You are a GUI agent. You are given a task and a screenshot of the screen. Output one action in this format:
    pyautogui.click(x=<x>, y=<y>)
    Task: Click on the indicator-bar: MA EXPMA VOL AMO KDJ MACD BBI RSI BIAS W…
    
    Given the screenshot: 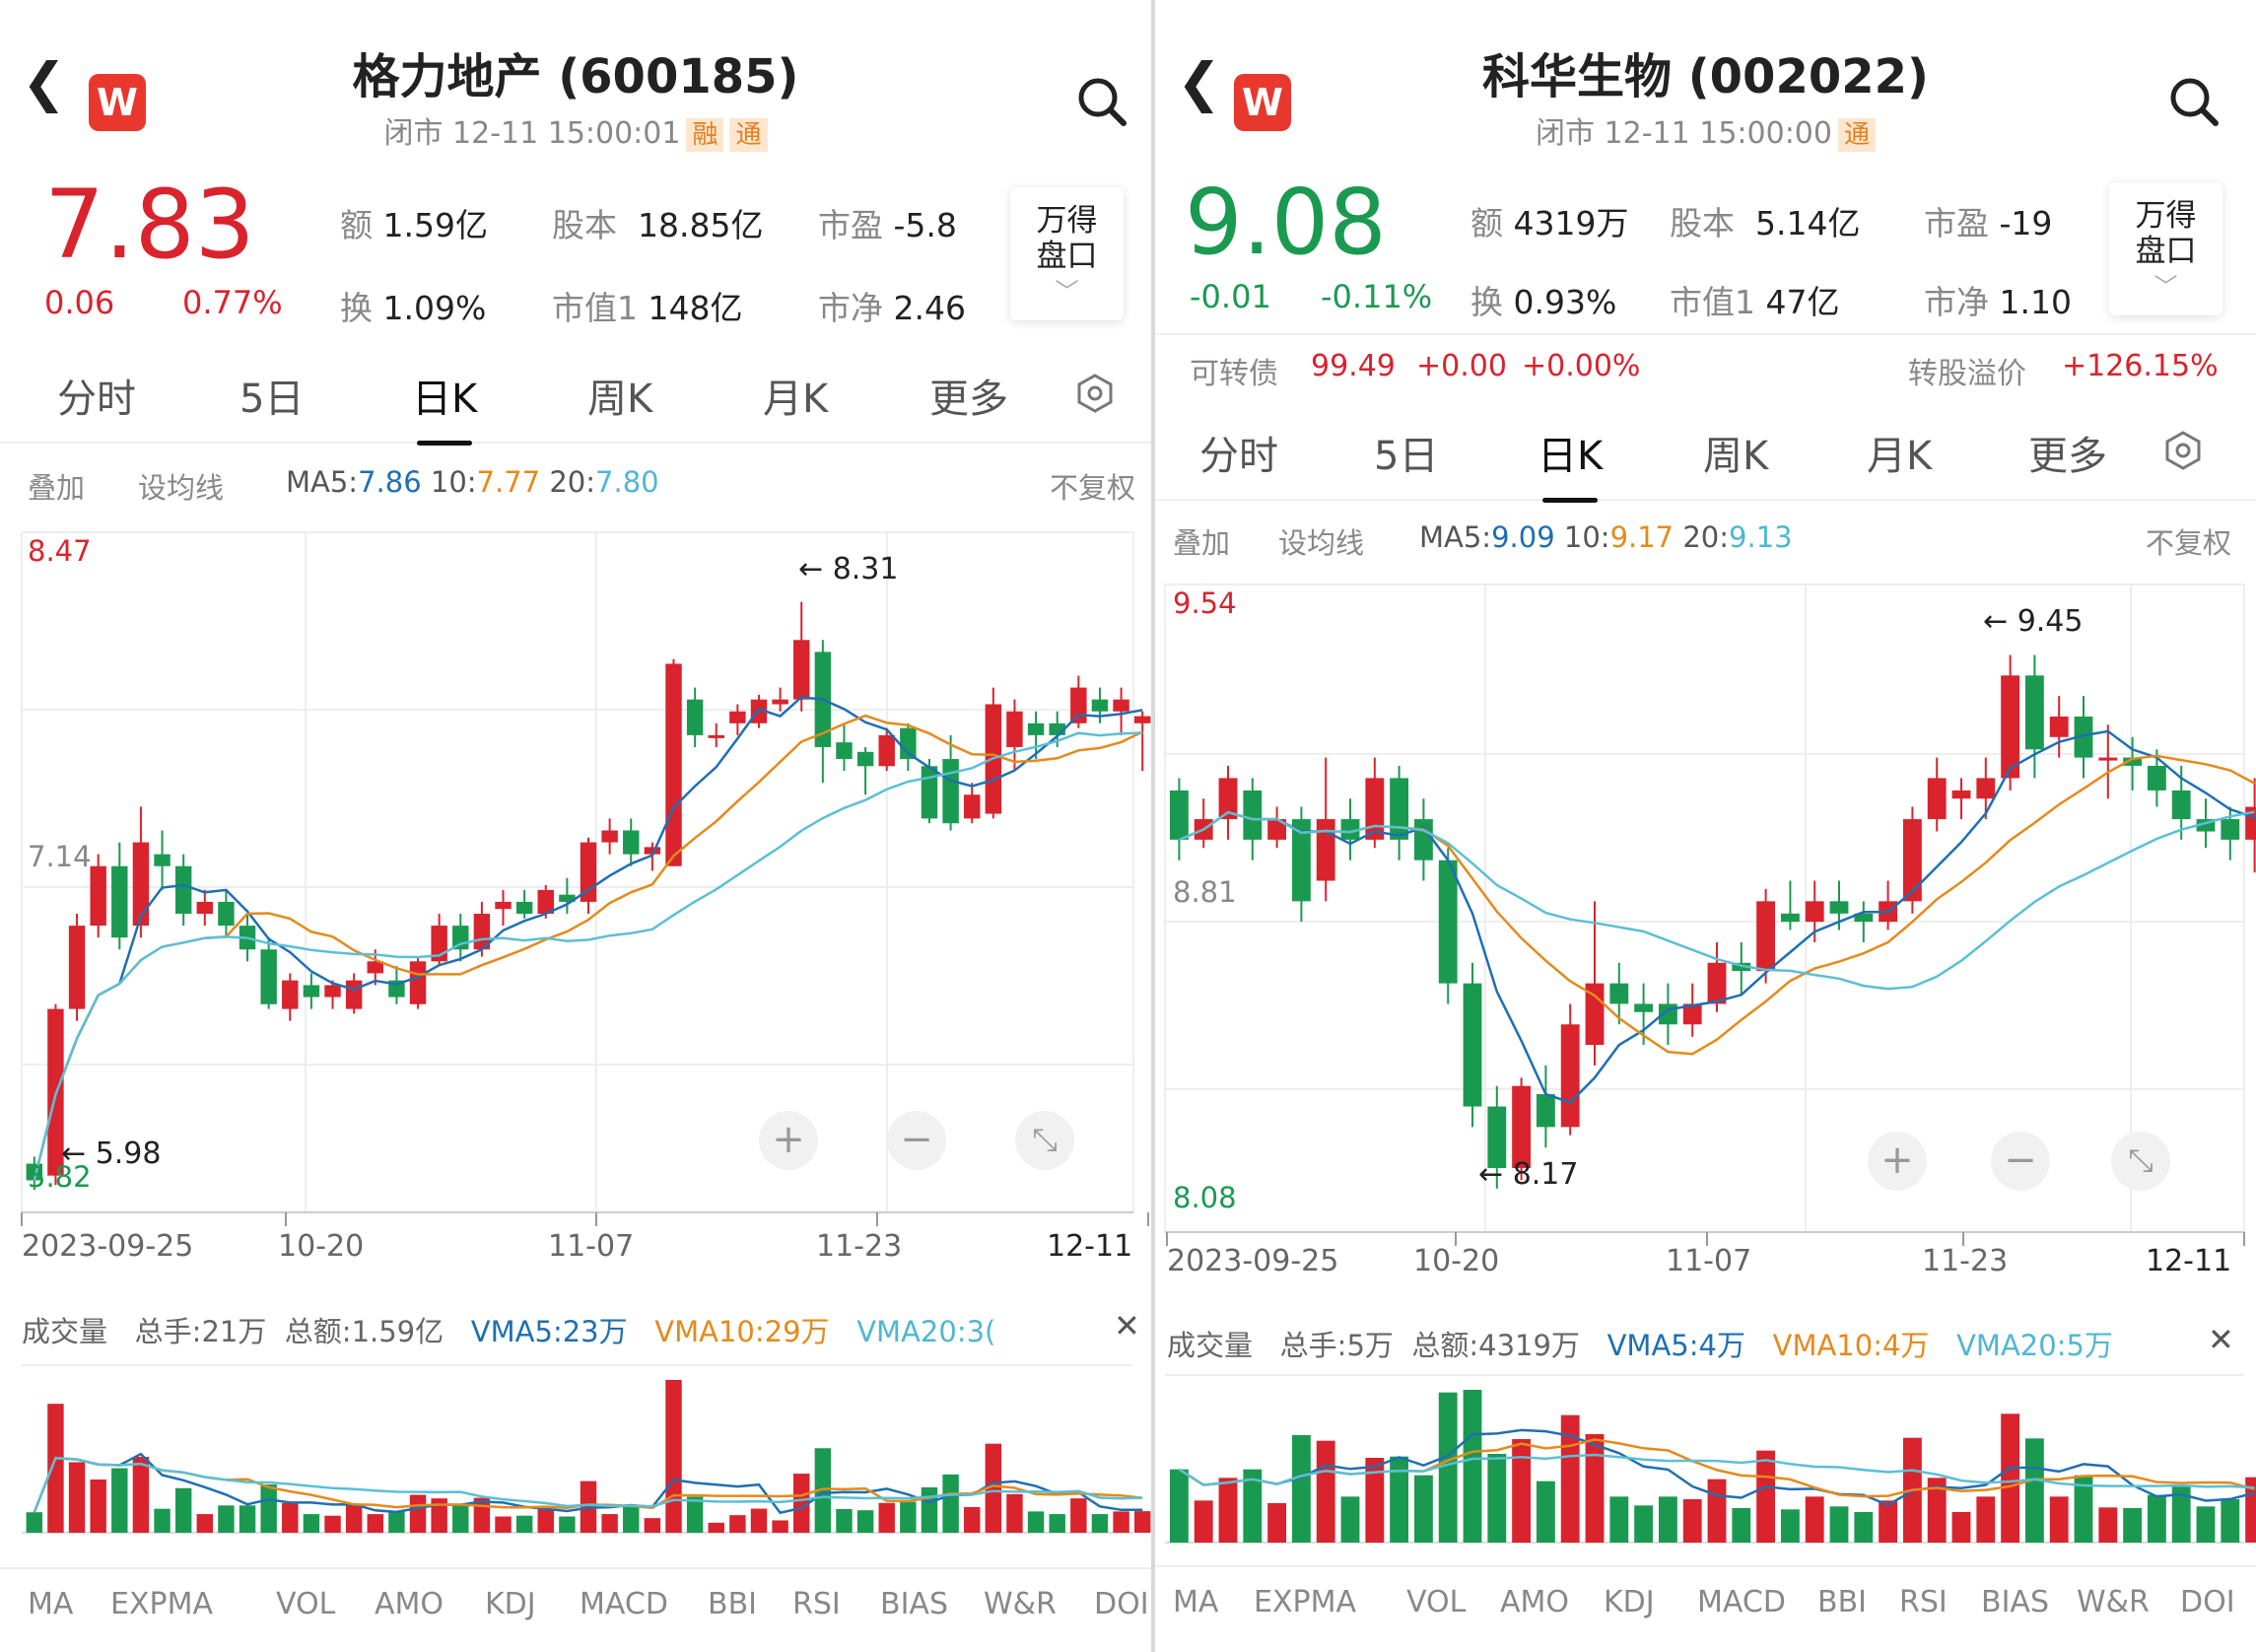 What is the action you would take?
    pyautogui.click(x=575, y=1601)
    